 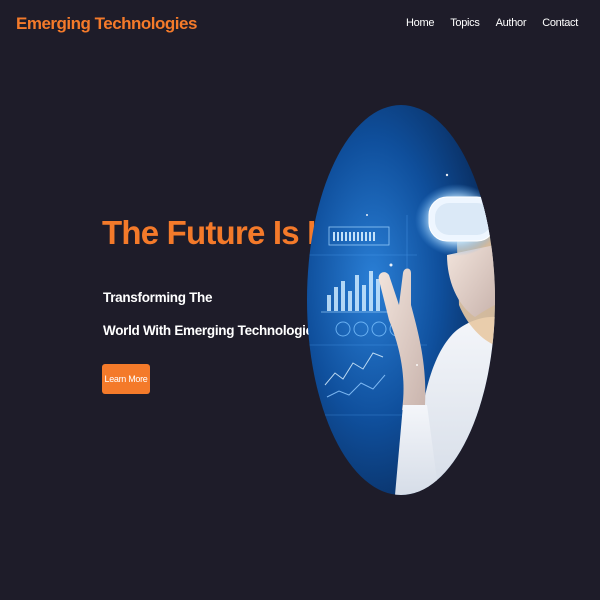 I want to click on main-nav: Home Topics Author Contact, so click(x=484, y=23).